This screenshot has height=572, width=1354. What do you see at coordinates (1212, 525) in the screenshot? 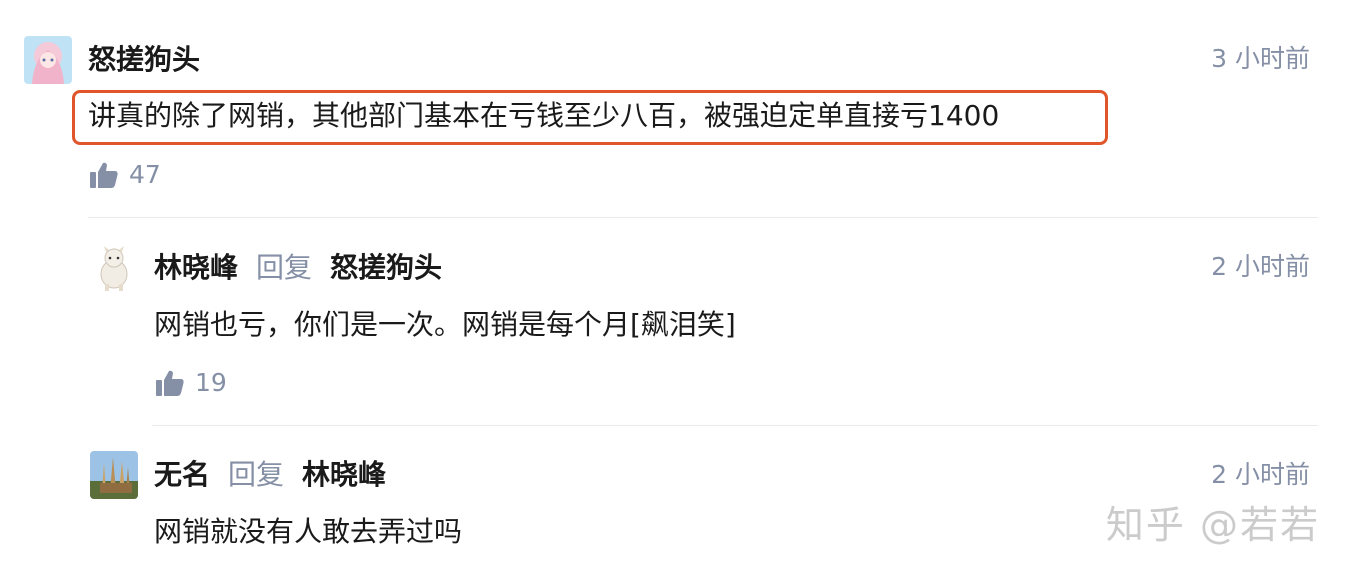
I see `watermark: 知乎 @若若` at bounding box center [1212, 525].